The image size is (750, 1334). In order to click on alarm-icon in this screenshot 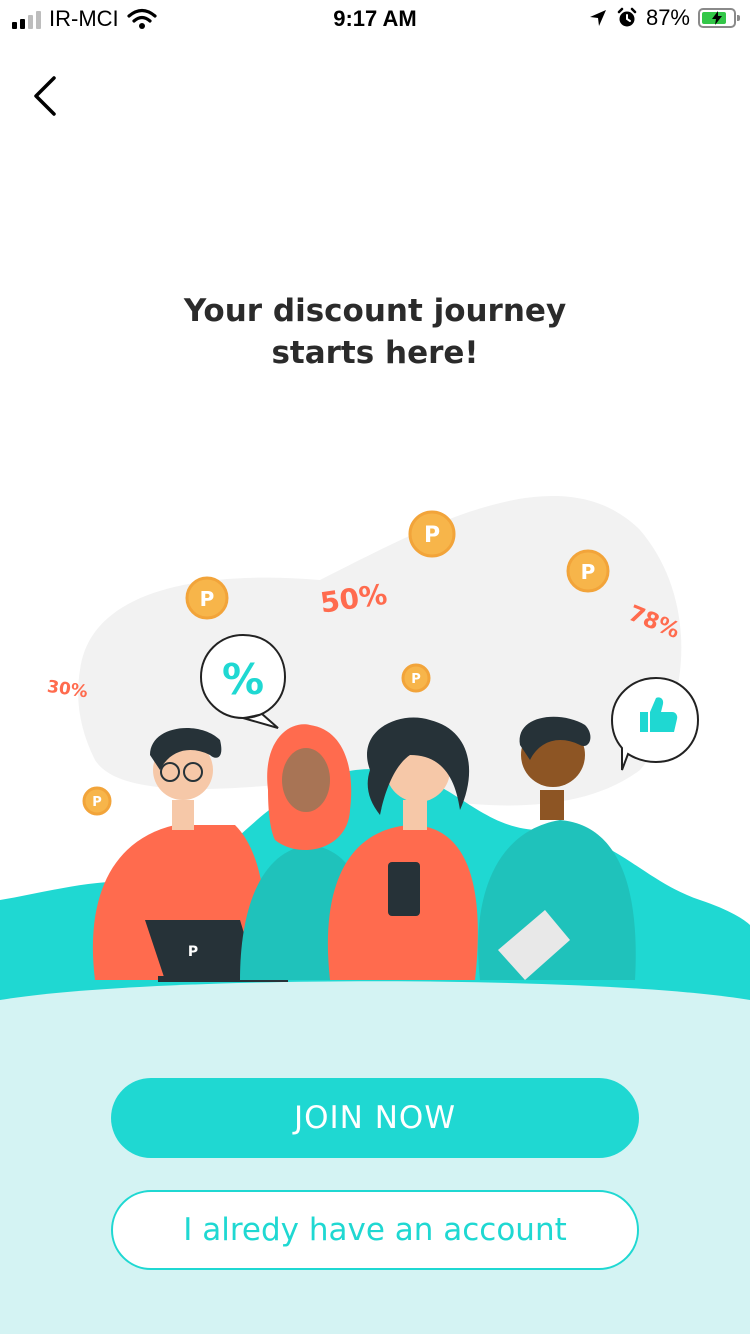, I will do `click(627, 17)`.